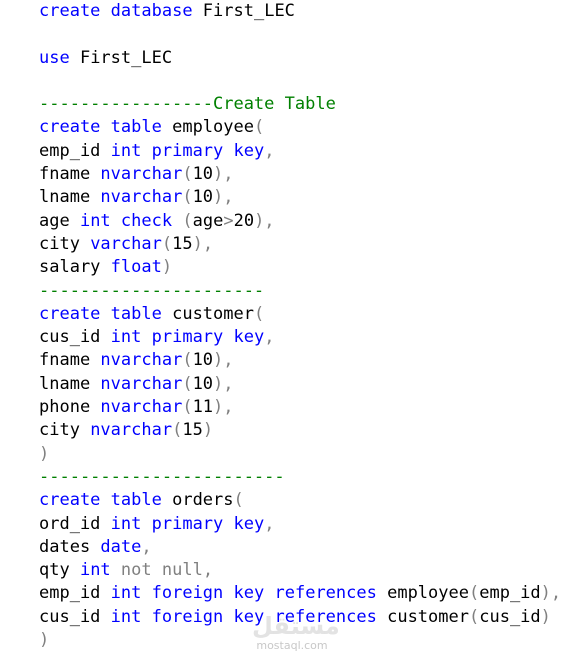 The image size is (580, 662). Describe the element at coordinates (309, 407) in the screenshot. I see `code-line: phone nvarchar(11),` at that location.